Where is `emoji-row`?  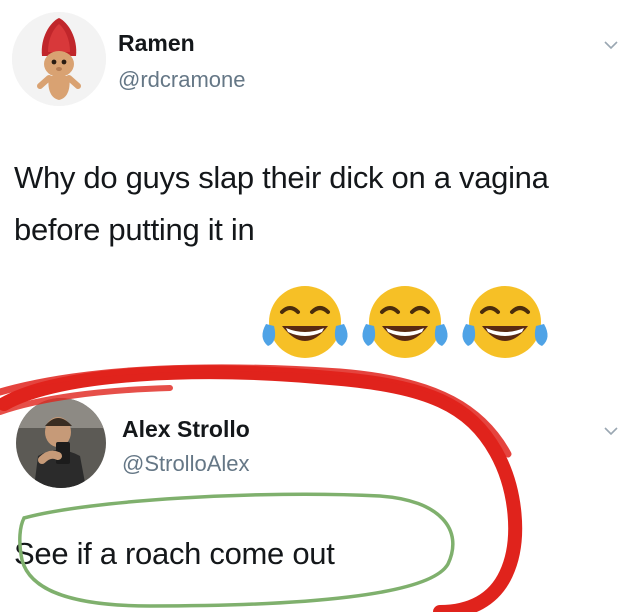
emoji-row is located at coordinates (405, 322).